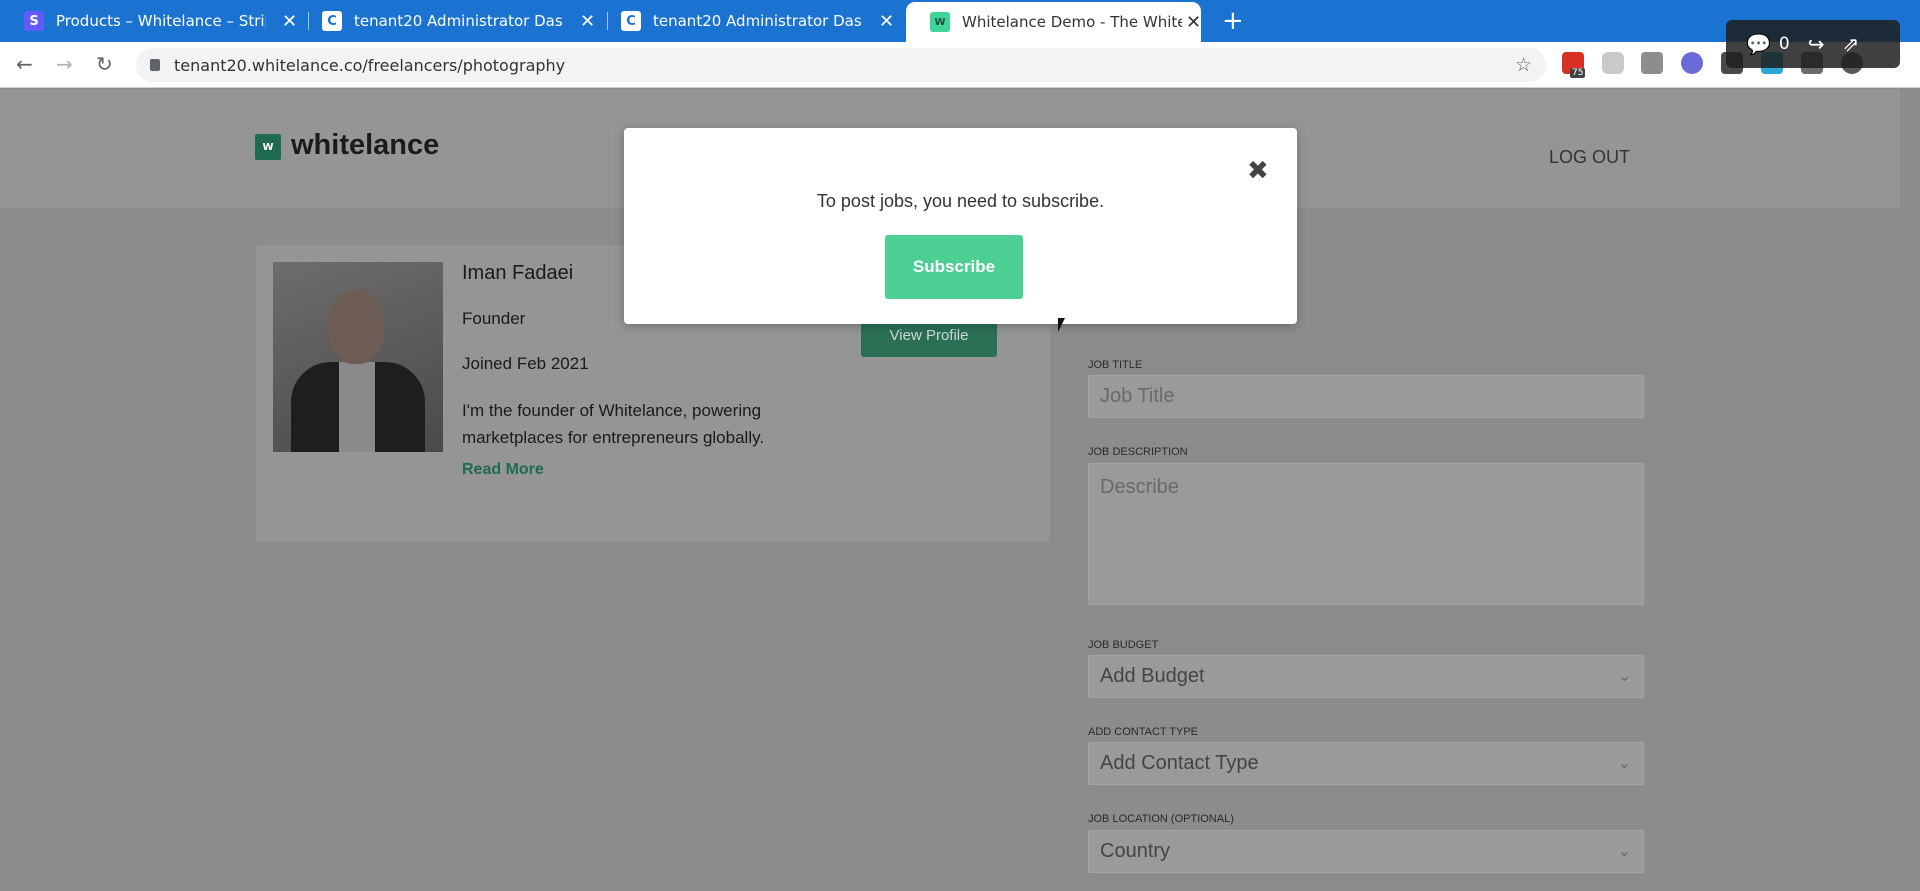  Describe the element at coordinates (1135, 851) in the screenshot. I see `select-value: Country` at that location.